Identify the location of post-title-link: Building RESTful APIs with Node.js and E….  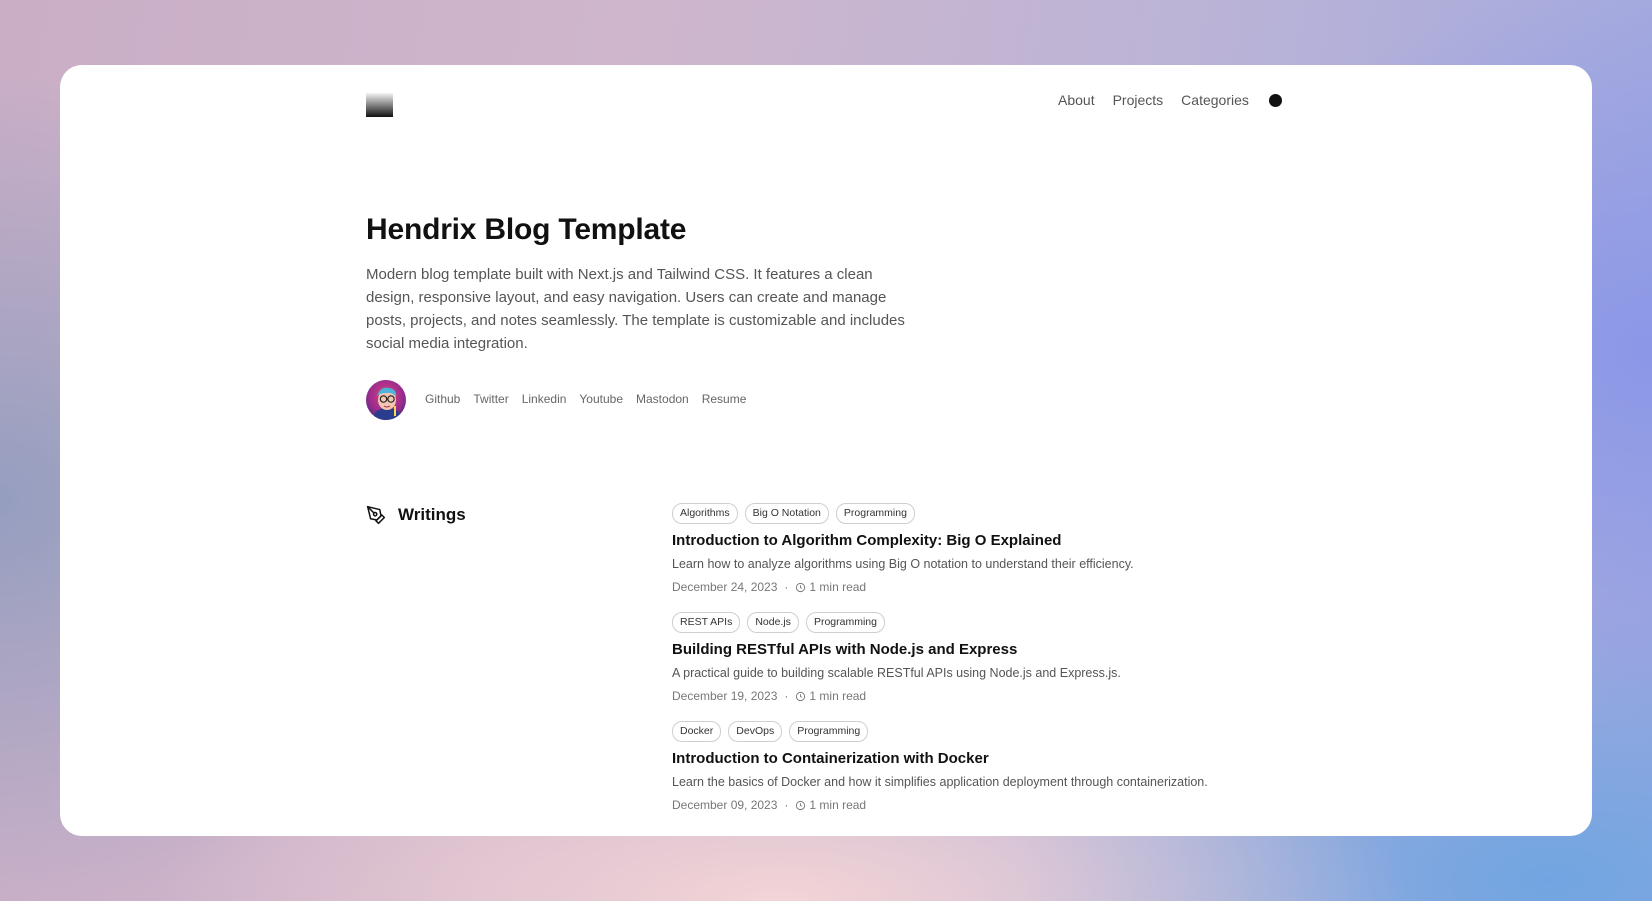
(982, 649).